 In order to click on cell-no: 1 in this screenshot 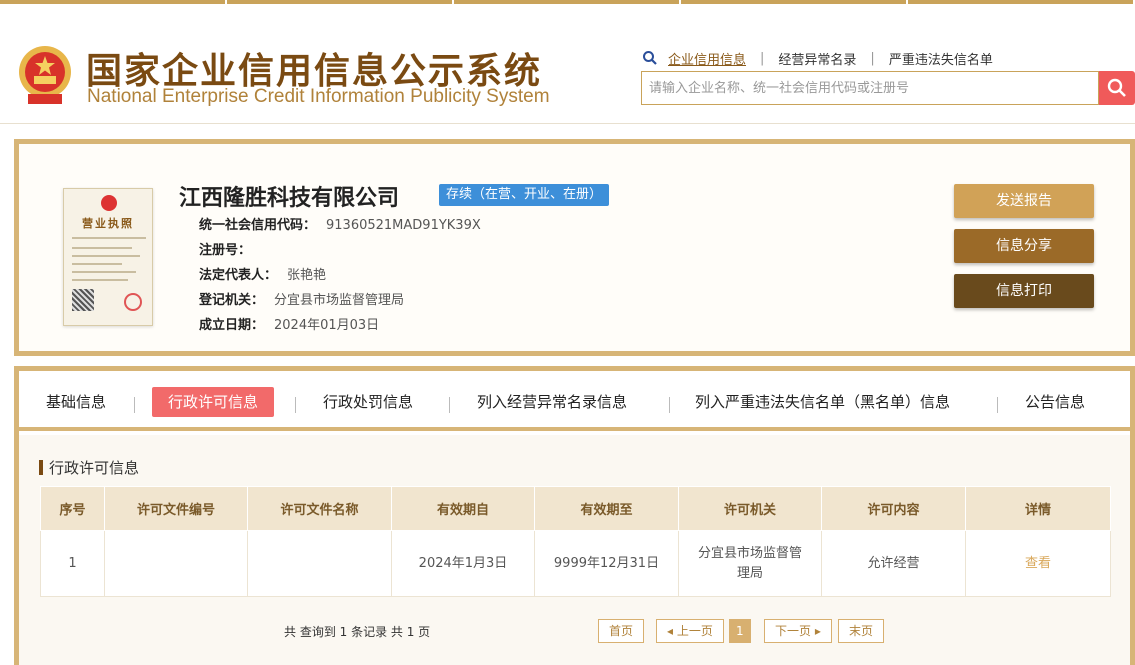, I will do `click(72, 563)`.